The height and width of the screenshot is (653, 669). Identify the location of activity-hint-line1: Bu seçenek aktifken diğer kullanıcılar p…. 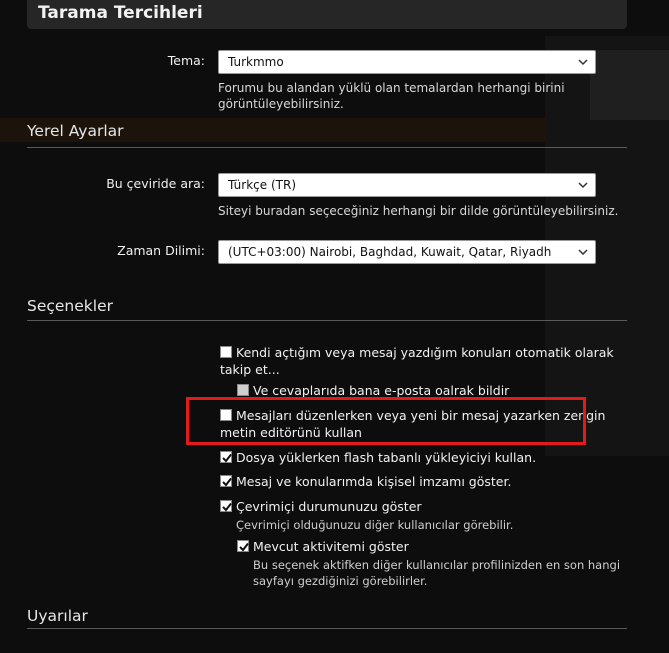
(437, 565).